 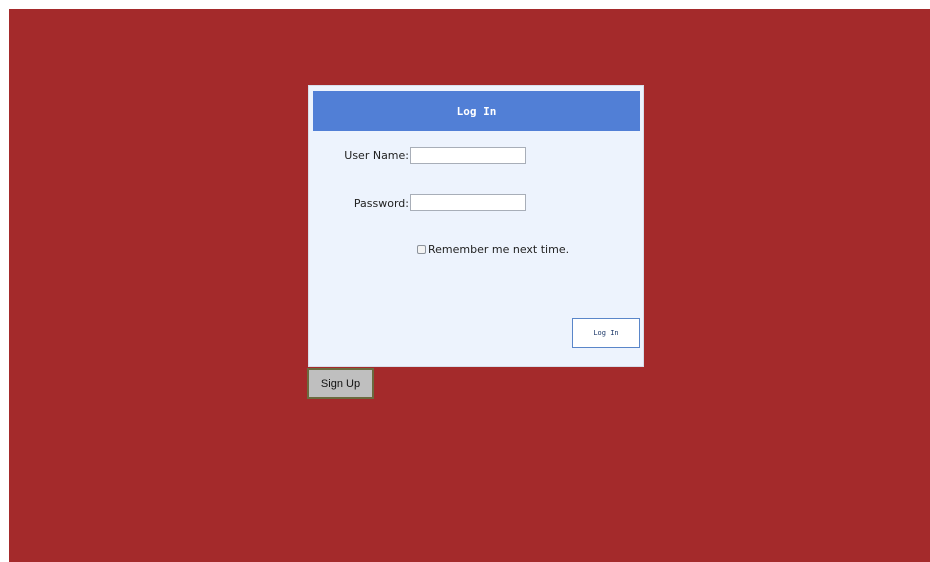 What do you see at coordinates (476, 111) in the screenshot?
I see `login-title: Log In` at bounding box center [476, 111].